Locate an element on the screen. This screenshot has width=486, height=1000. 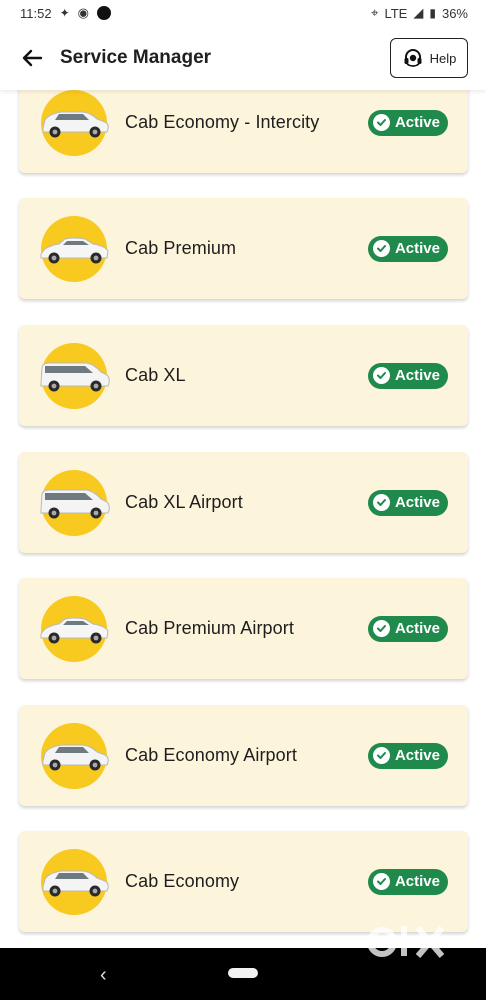
service-card: Cab Premium Active is located at coordinates (243, 248).